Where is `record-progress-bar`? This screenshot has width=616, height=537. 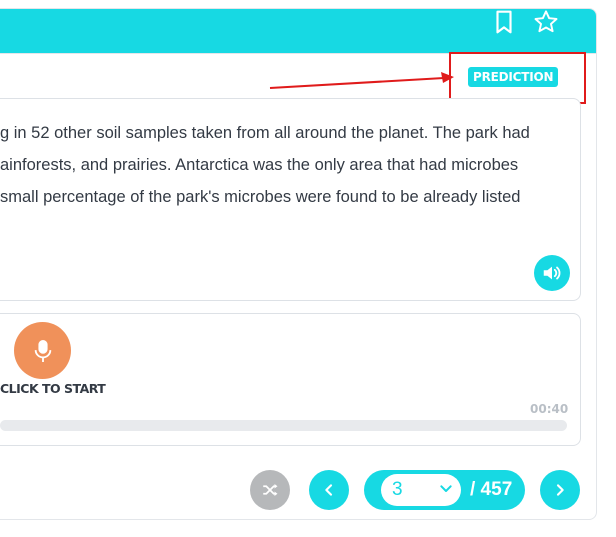 record-progress-bar is located at coordinates (283, 425).